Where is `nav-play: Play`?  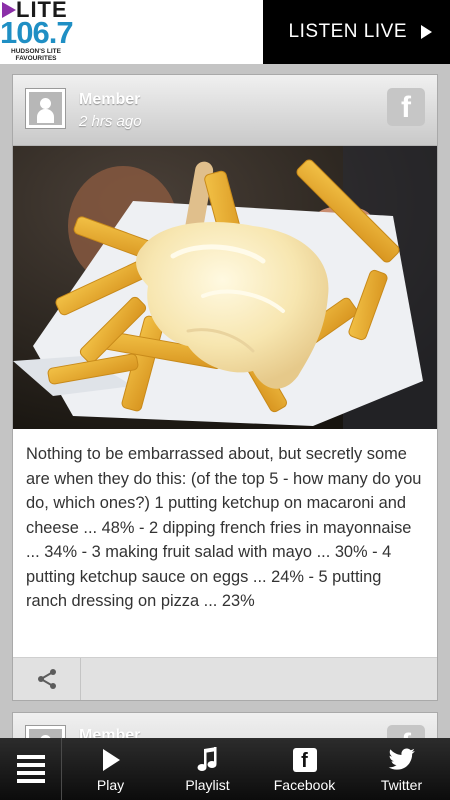 nav-play: Play is located at coordinates (110, 769).